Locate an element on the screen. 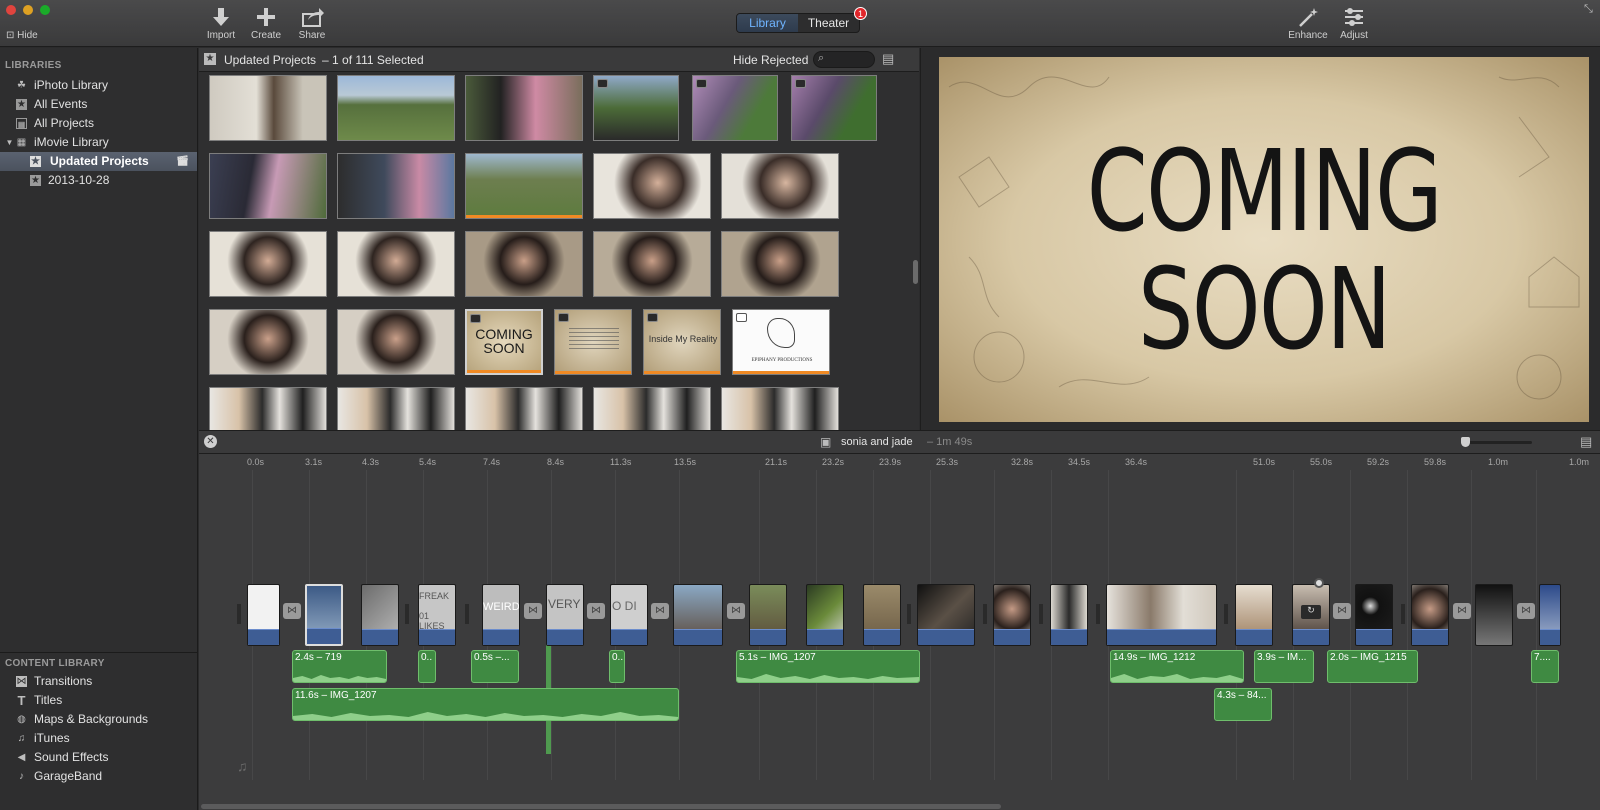  sidebar-item-imovie-library: ▼ ▦ iMovie Library is located at coordinates (98, 142).